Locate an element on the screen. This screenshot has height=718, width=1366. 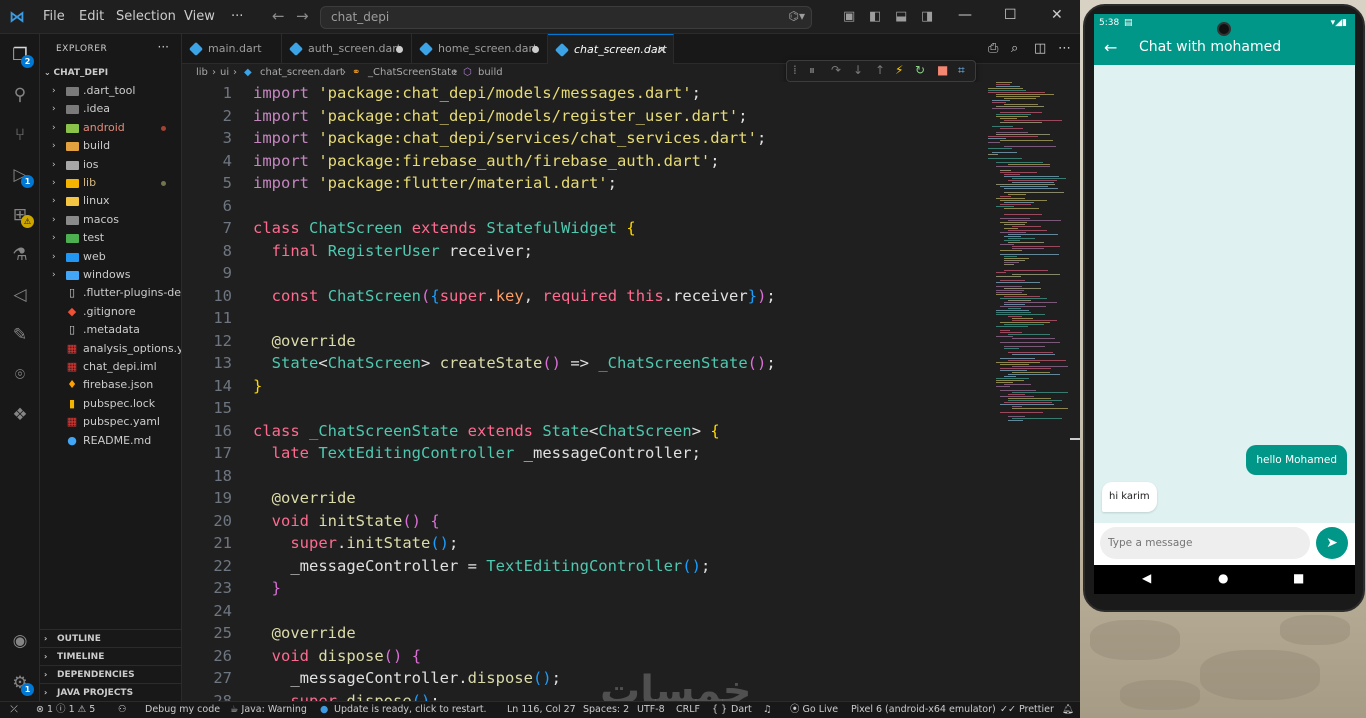
notifications-bell-icon: 🔔︎ is located at coordinates (1068, 710).